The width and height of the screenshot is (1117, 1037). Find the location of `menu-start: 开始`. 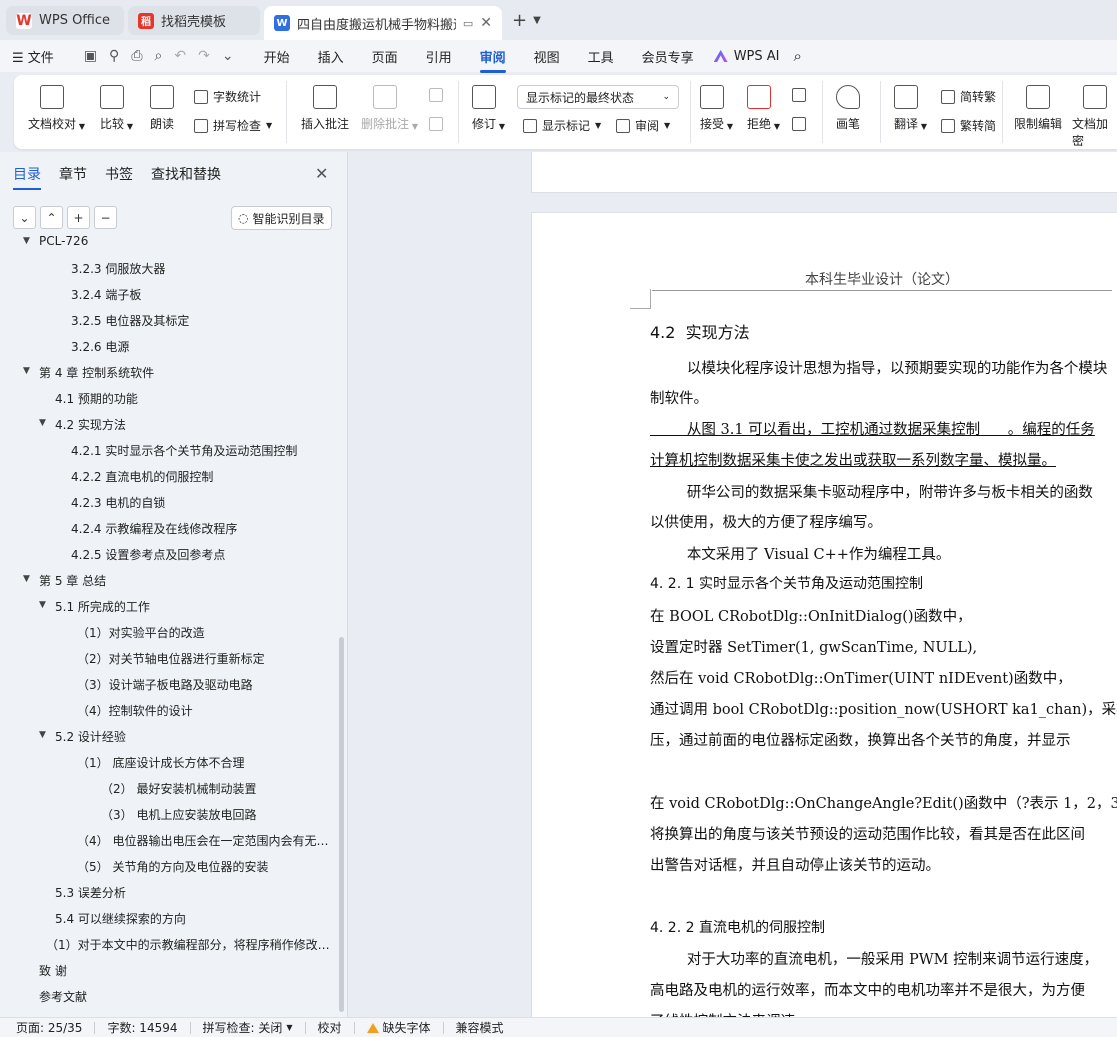

menu-start: 开始 is located at coordinates (277, 56).